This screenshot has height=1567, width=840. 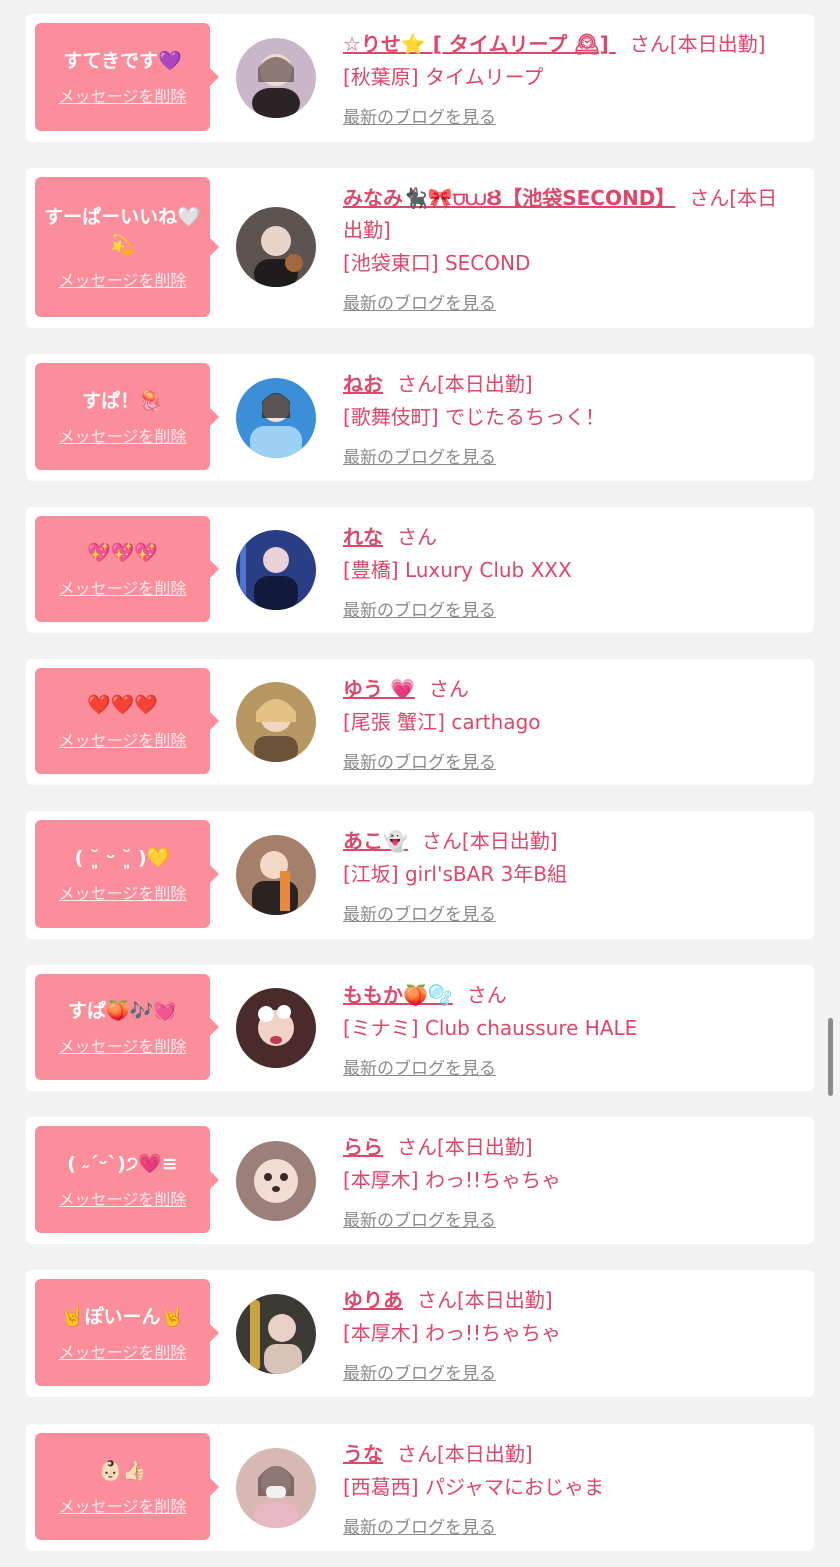 What do you see at coordinates (122, 553) in the screenshot?
I see `message-text: 💖💖💖` at bounding box center [122, 553].